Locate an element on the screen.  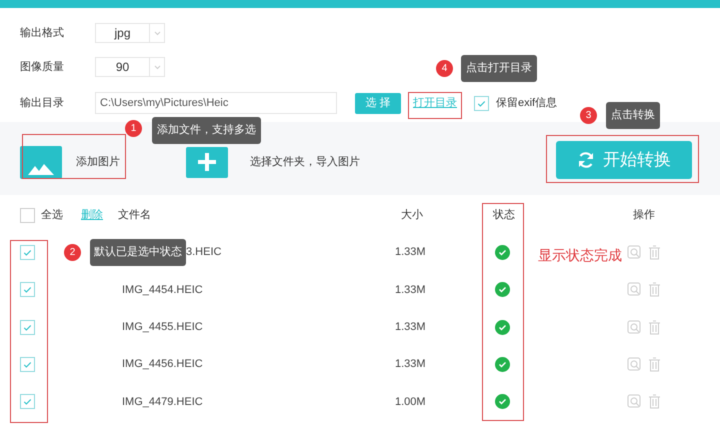
field-label: 输出目录 is located at coordinates (42, 103).